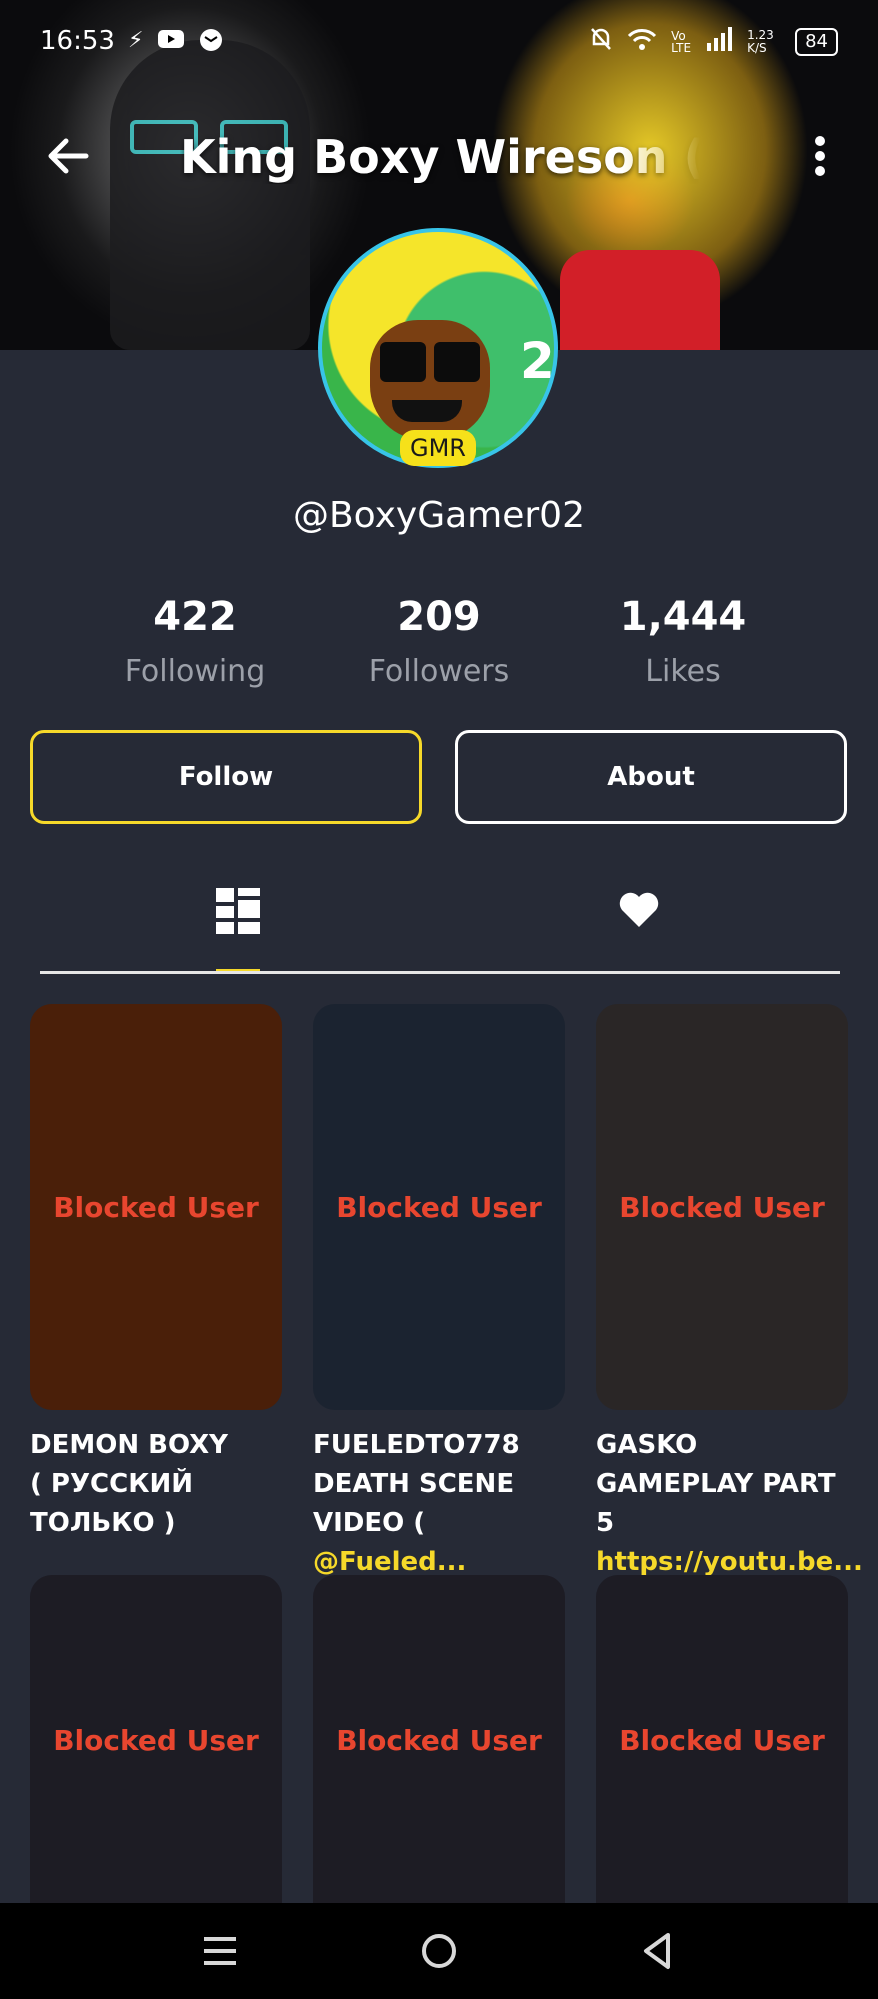 The width and height of the screenshot is (878, 1999). What do you see at coordinates (414, 1484) in the screenshot?
I see `caption-line: DEATH SCENE` at bounding box center [414, 1484].